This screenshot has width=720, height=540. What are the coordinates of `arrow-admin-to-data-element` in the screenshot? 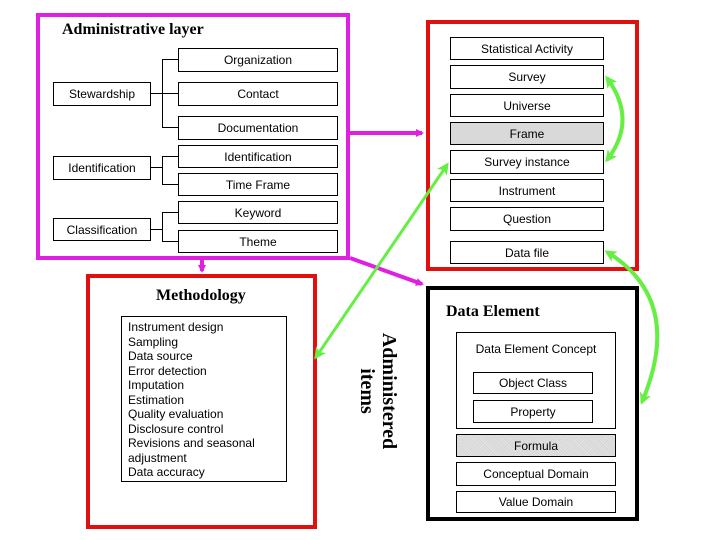 It's located at (386, 271).